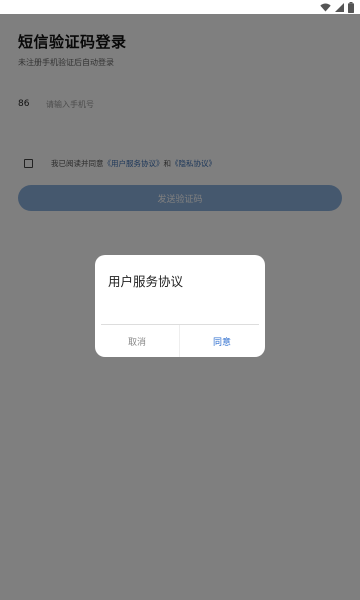  What do you see at coordinates (137, 341) in the screenshot?
I see `cancel-button: 取消` at bounding box center [137, 341].